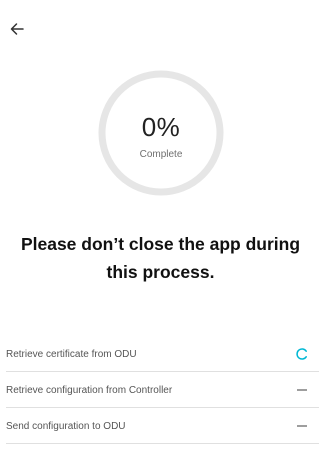  What do you see at coordinates (162, 443) in the screenshot?
I see `divider` at bounding box center [162, 443].